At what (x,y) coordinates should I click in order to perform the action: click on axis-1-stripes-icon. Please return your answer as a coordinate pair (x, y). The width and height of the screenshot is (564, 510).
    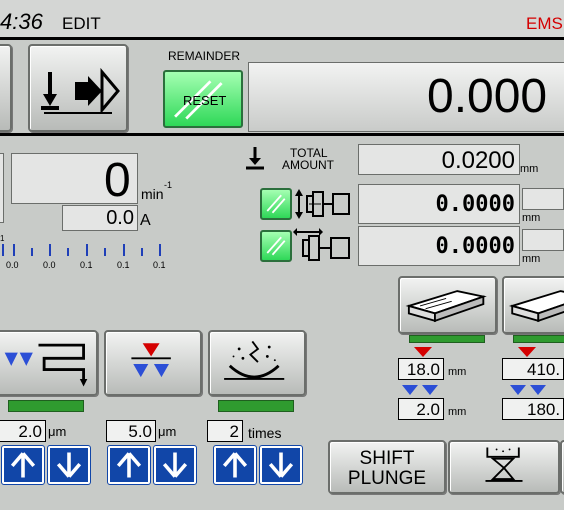
    Looking at the image, I should click on (276, 204).